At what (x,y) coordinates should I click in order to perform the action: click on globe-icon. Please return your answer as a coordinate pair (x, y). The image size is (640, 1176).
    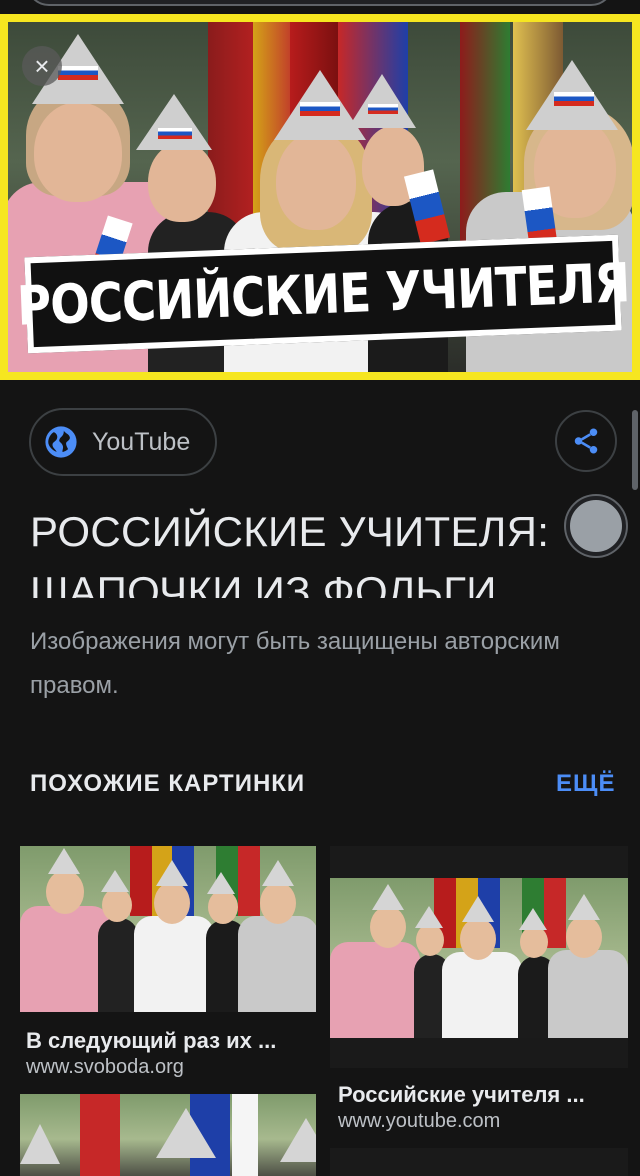
    Looking at the image, I should click on (61, 442).